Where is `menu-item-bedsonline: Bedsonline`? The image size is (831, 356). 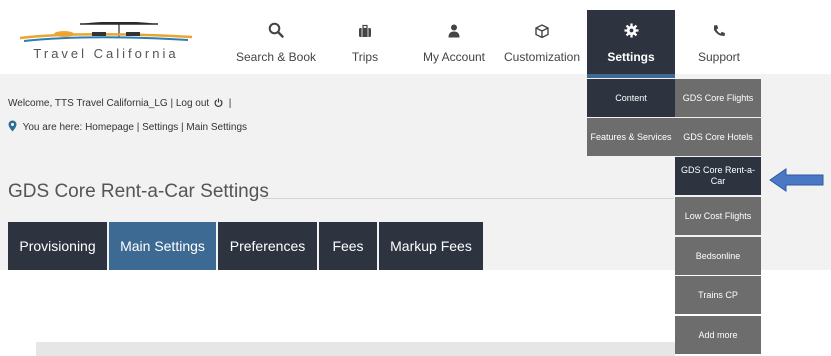 menu-item-bedsonline: Bedsonline is located at coordinates (718, 256).